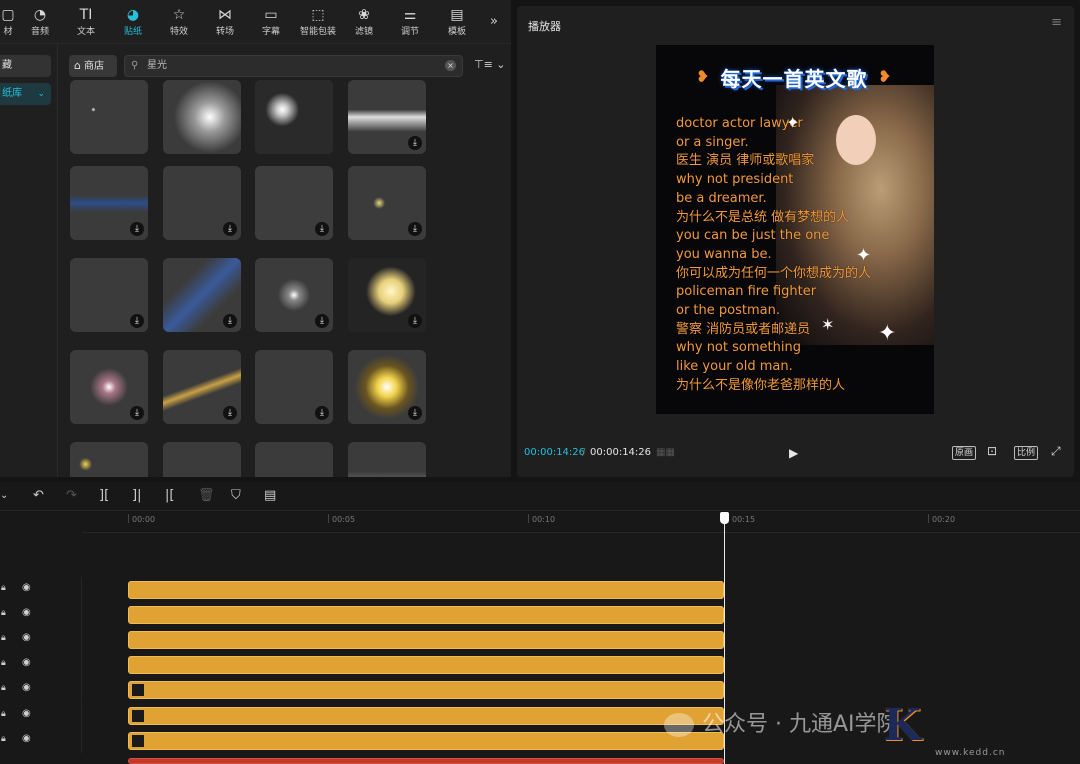 The width and height of the screenshot is (1080, 764). Describe the element at coordinates (93, 66) in the screenshot. I see `store-button: ⌂ 商店` at that location.